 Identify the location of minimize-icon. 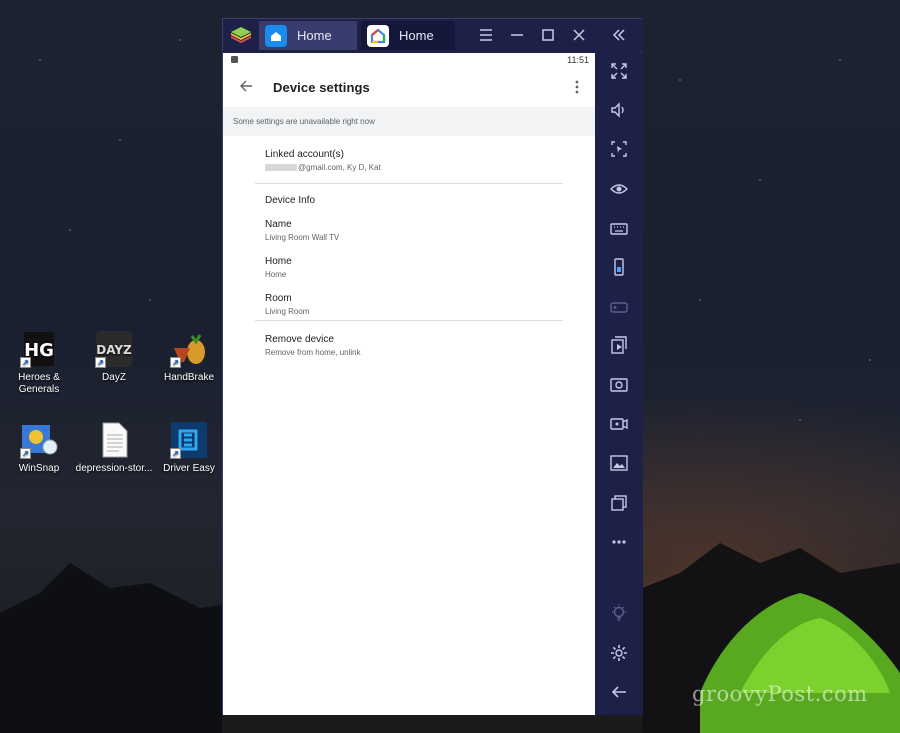
(517, 35).